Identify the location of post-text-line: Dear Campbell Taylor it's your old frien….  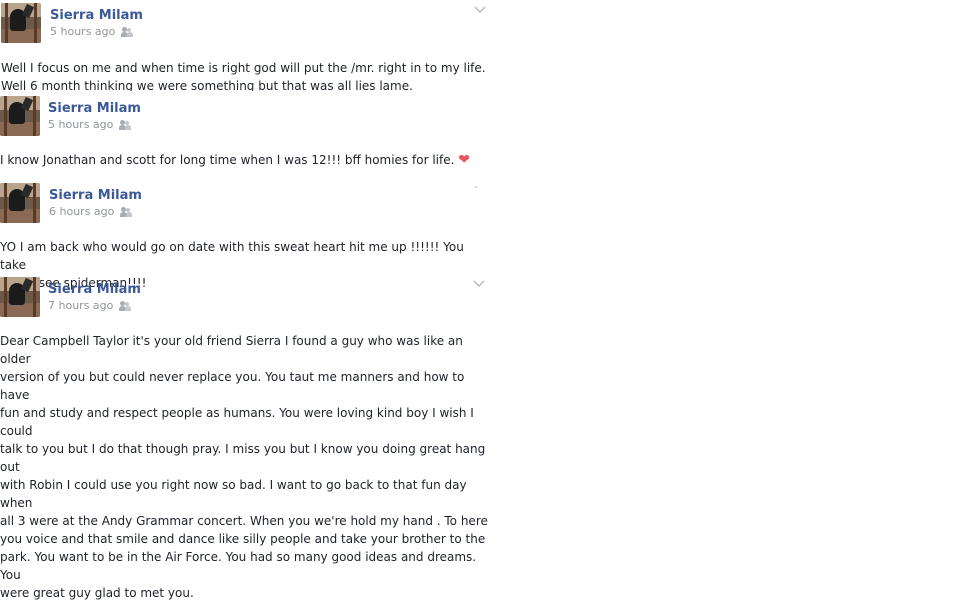
(231, 350).